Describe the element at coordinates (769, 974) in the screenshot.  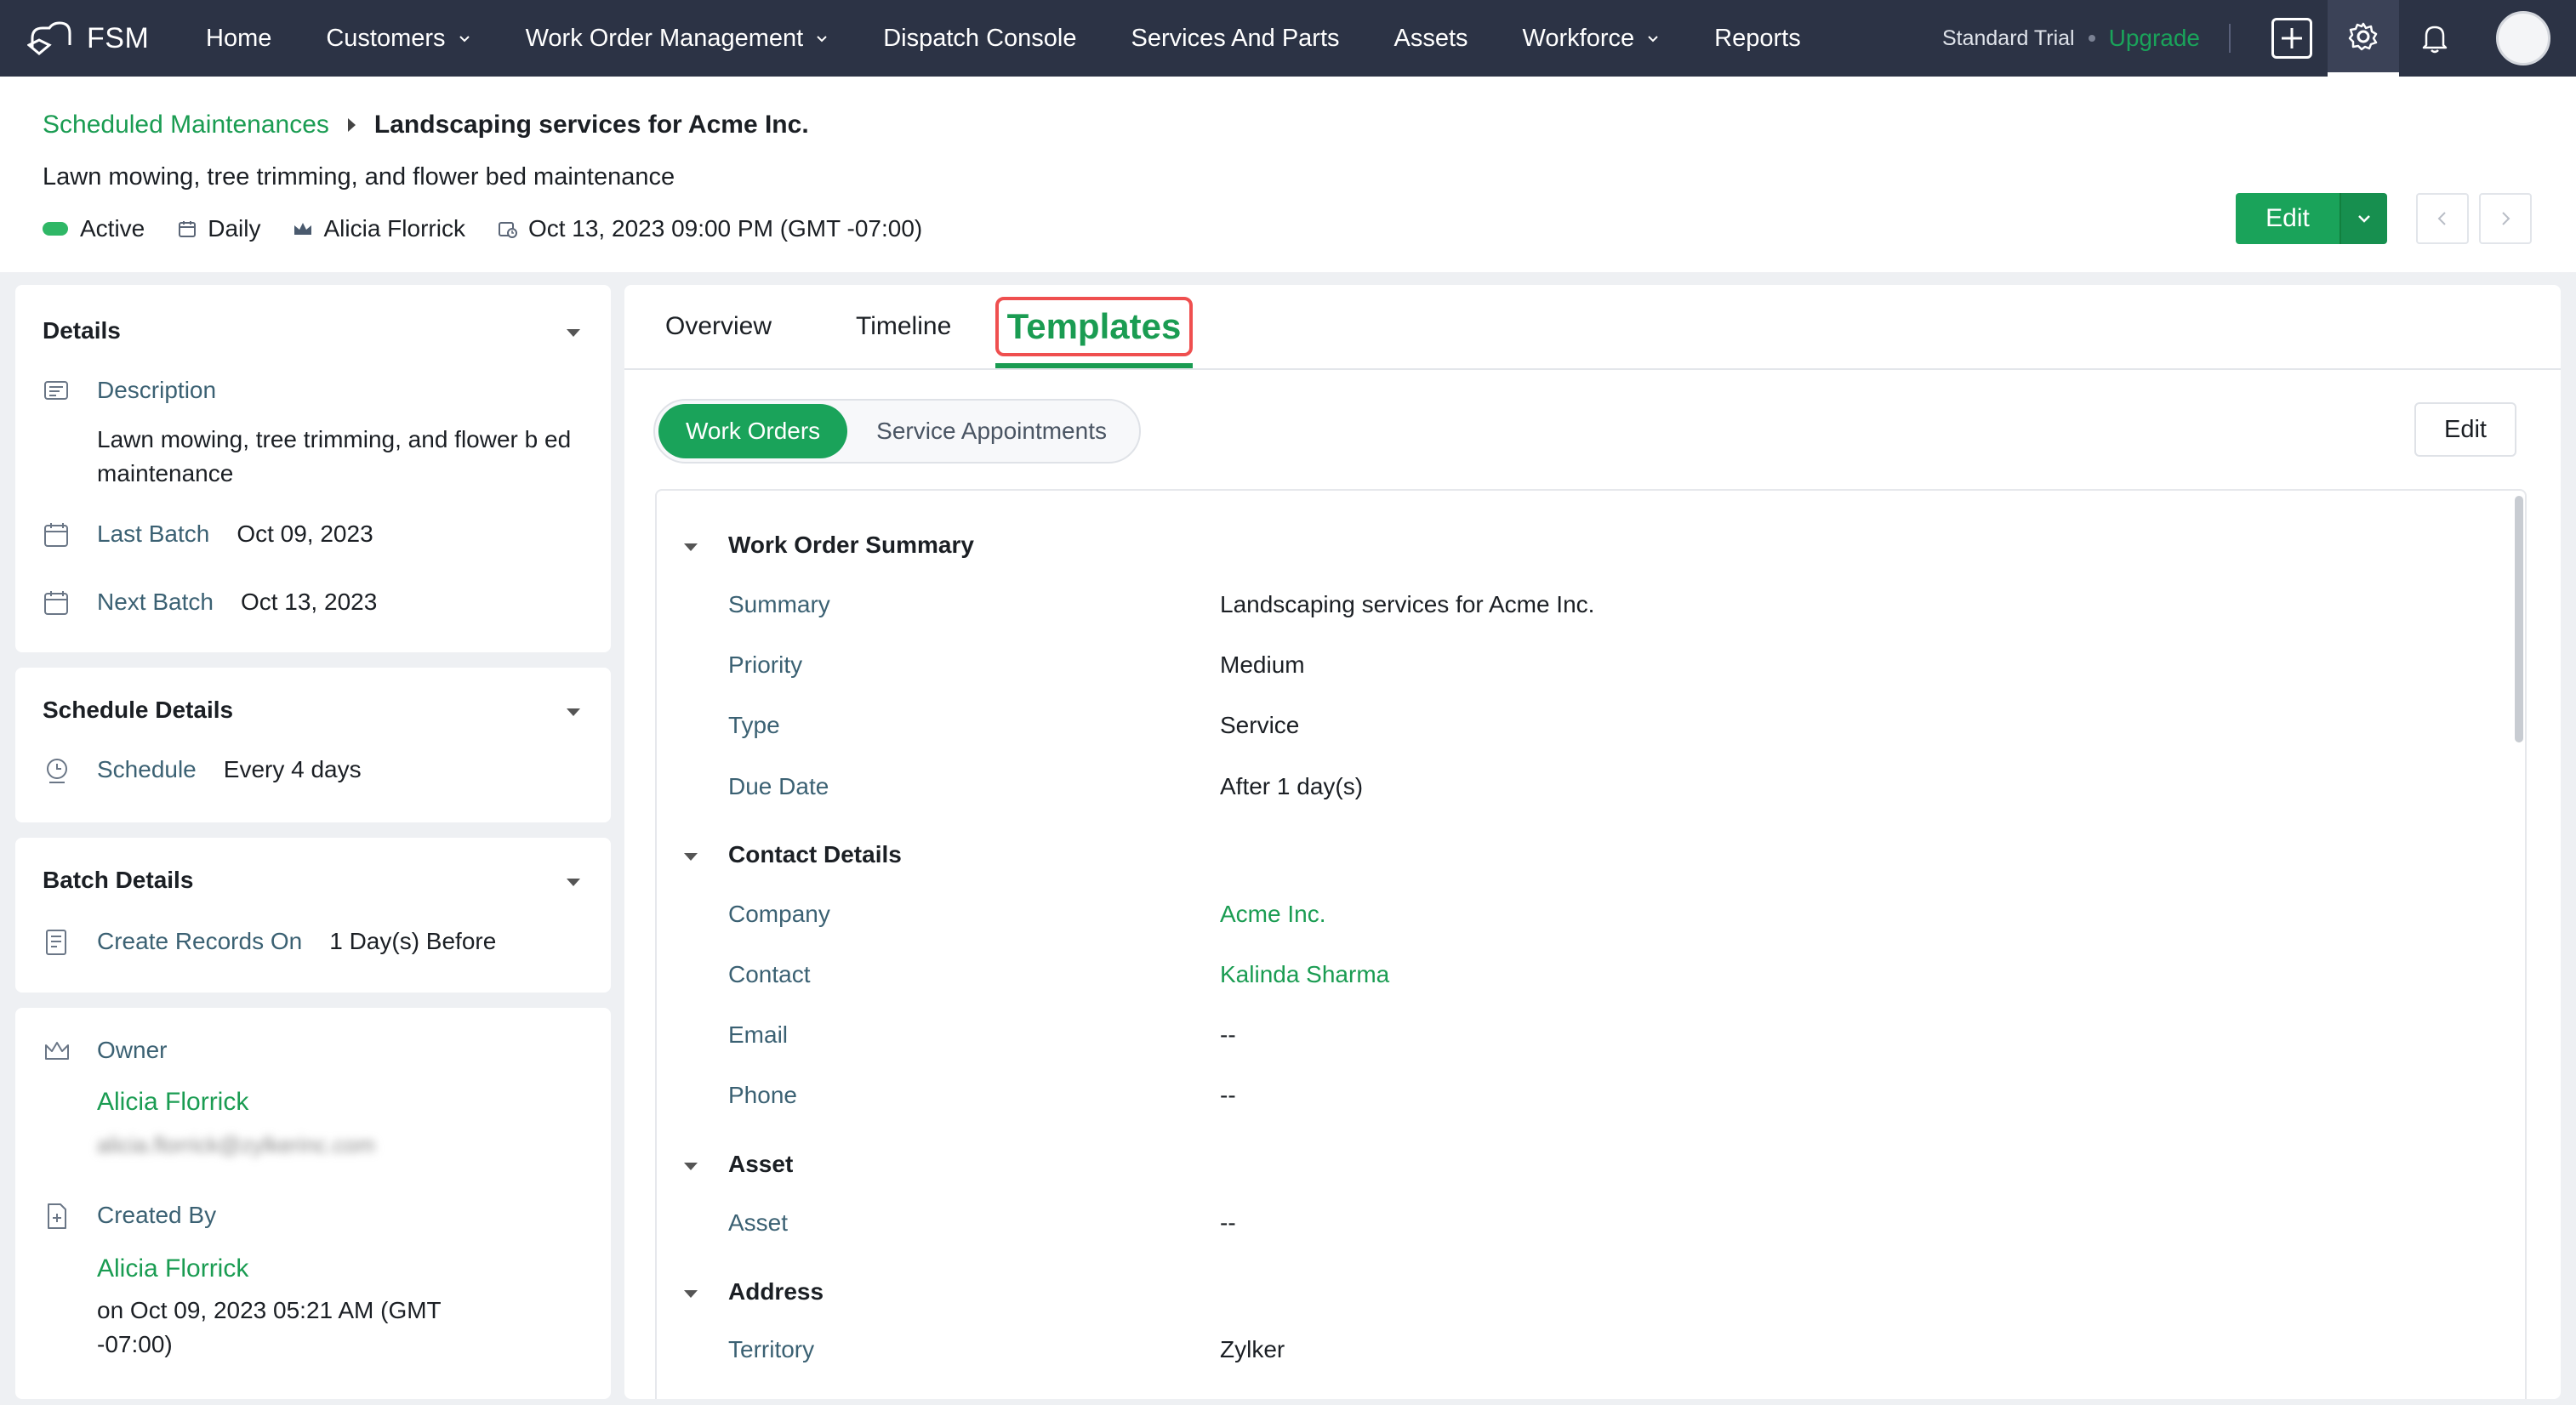
I see `contact-label: Contact` at that location.